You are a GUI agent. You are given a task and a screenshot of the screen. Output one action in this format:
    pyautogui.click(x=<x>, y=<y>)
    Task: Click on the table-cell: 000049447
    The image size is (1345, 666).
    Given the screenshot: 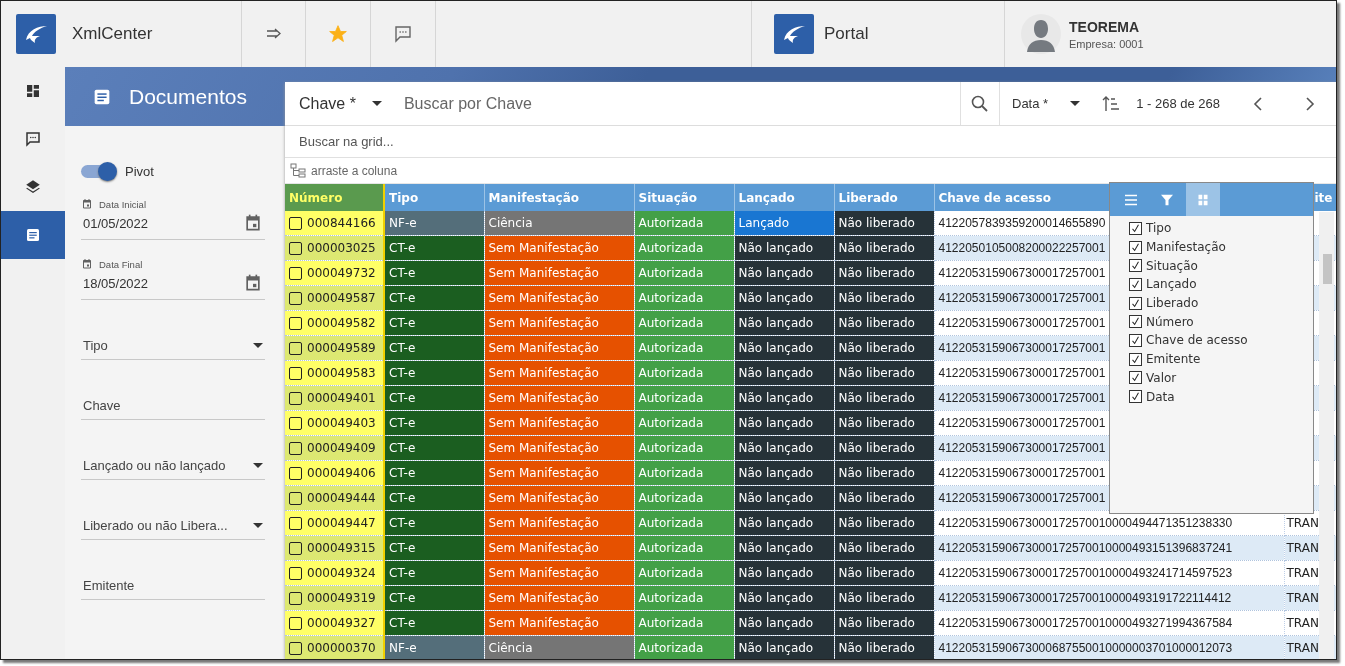 What is the action you would take?
    pyautogui.click(x=341, y=523)
    